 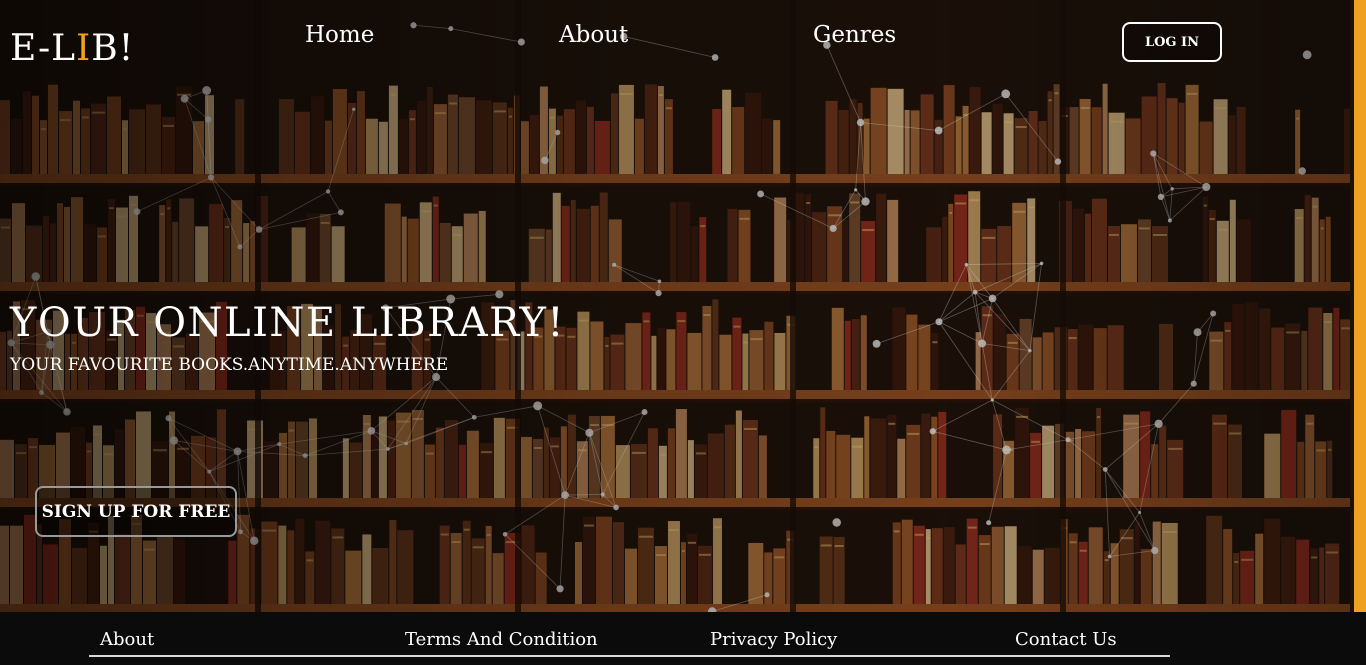 What do you see at coordinates (229, 365) in the screenshot?
I see `hero-subtitle: YOUR FAVOURITE BOOKS.ANYTIME.ANYWHERE` at bounding box center [229, 365].